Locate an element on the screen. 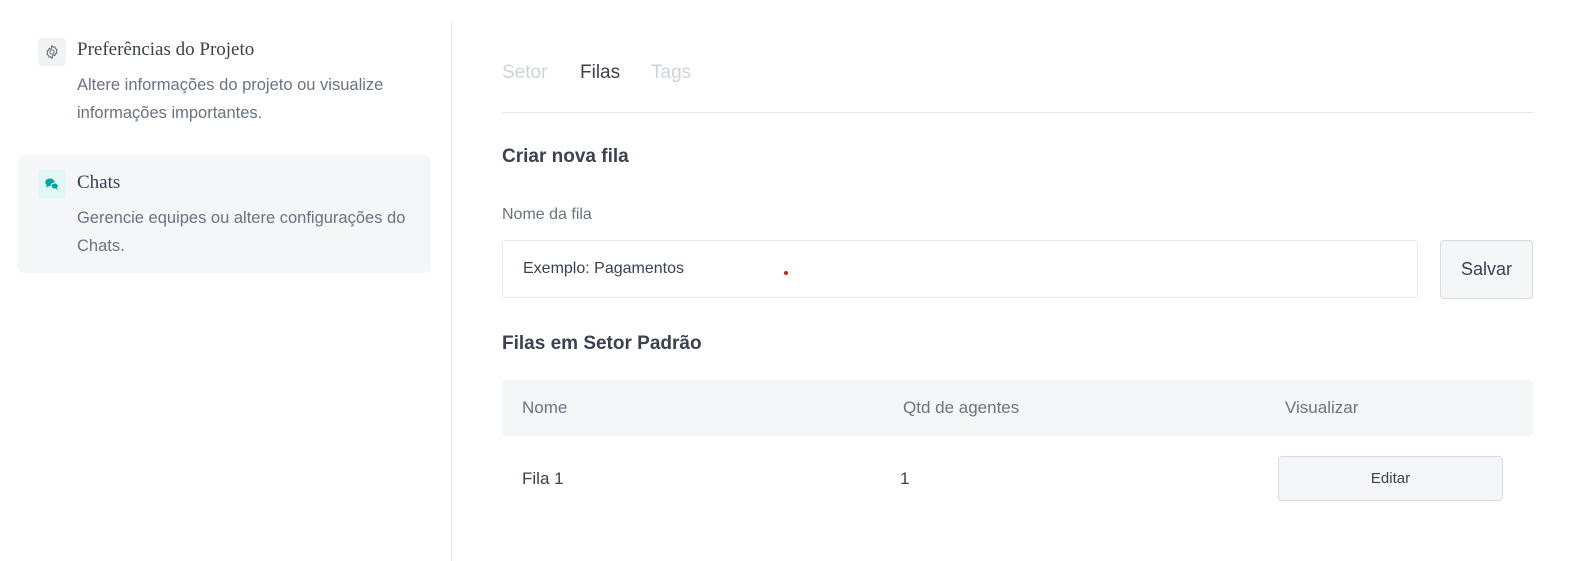  sidebar-item-title: Chats is located at coordinates (99, 182).